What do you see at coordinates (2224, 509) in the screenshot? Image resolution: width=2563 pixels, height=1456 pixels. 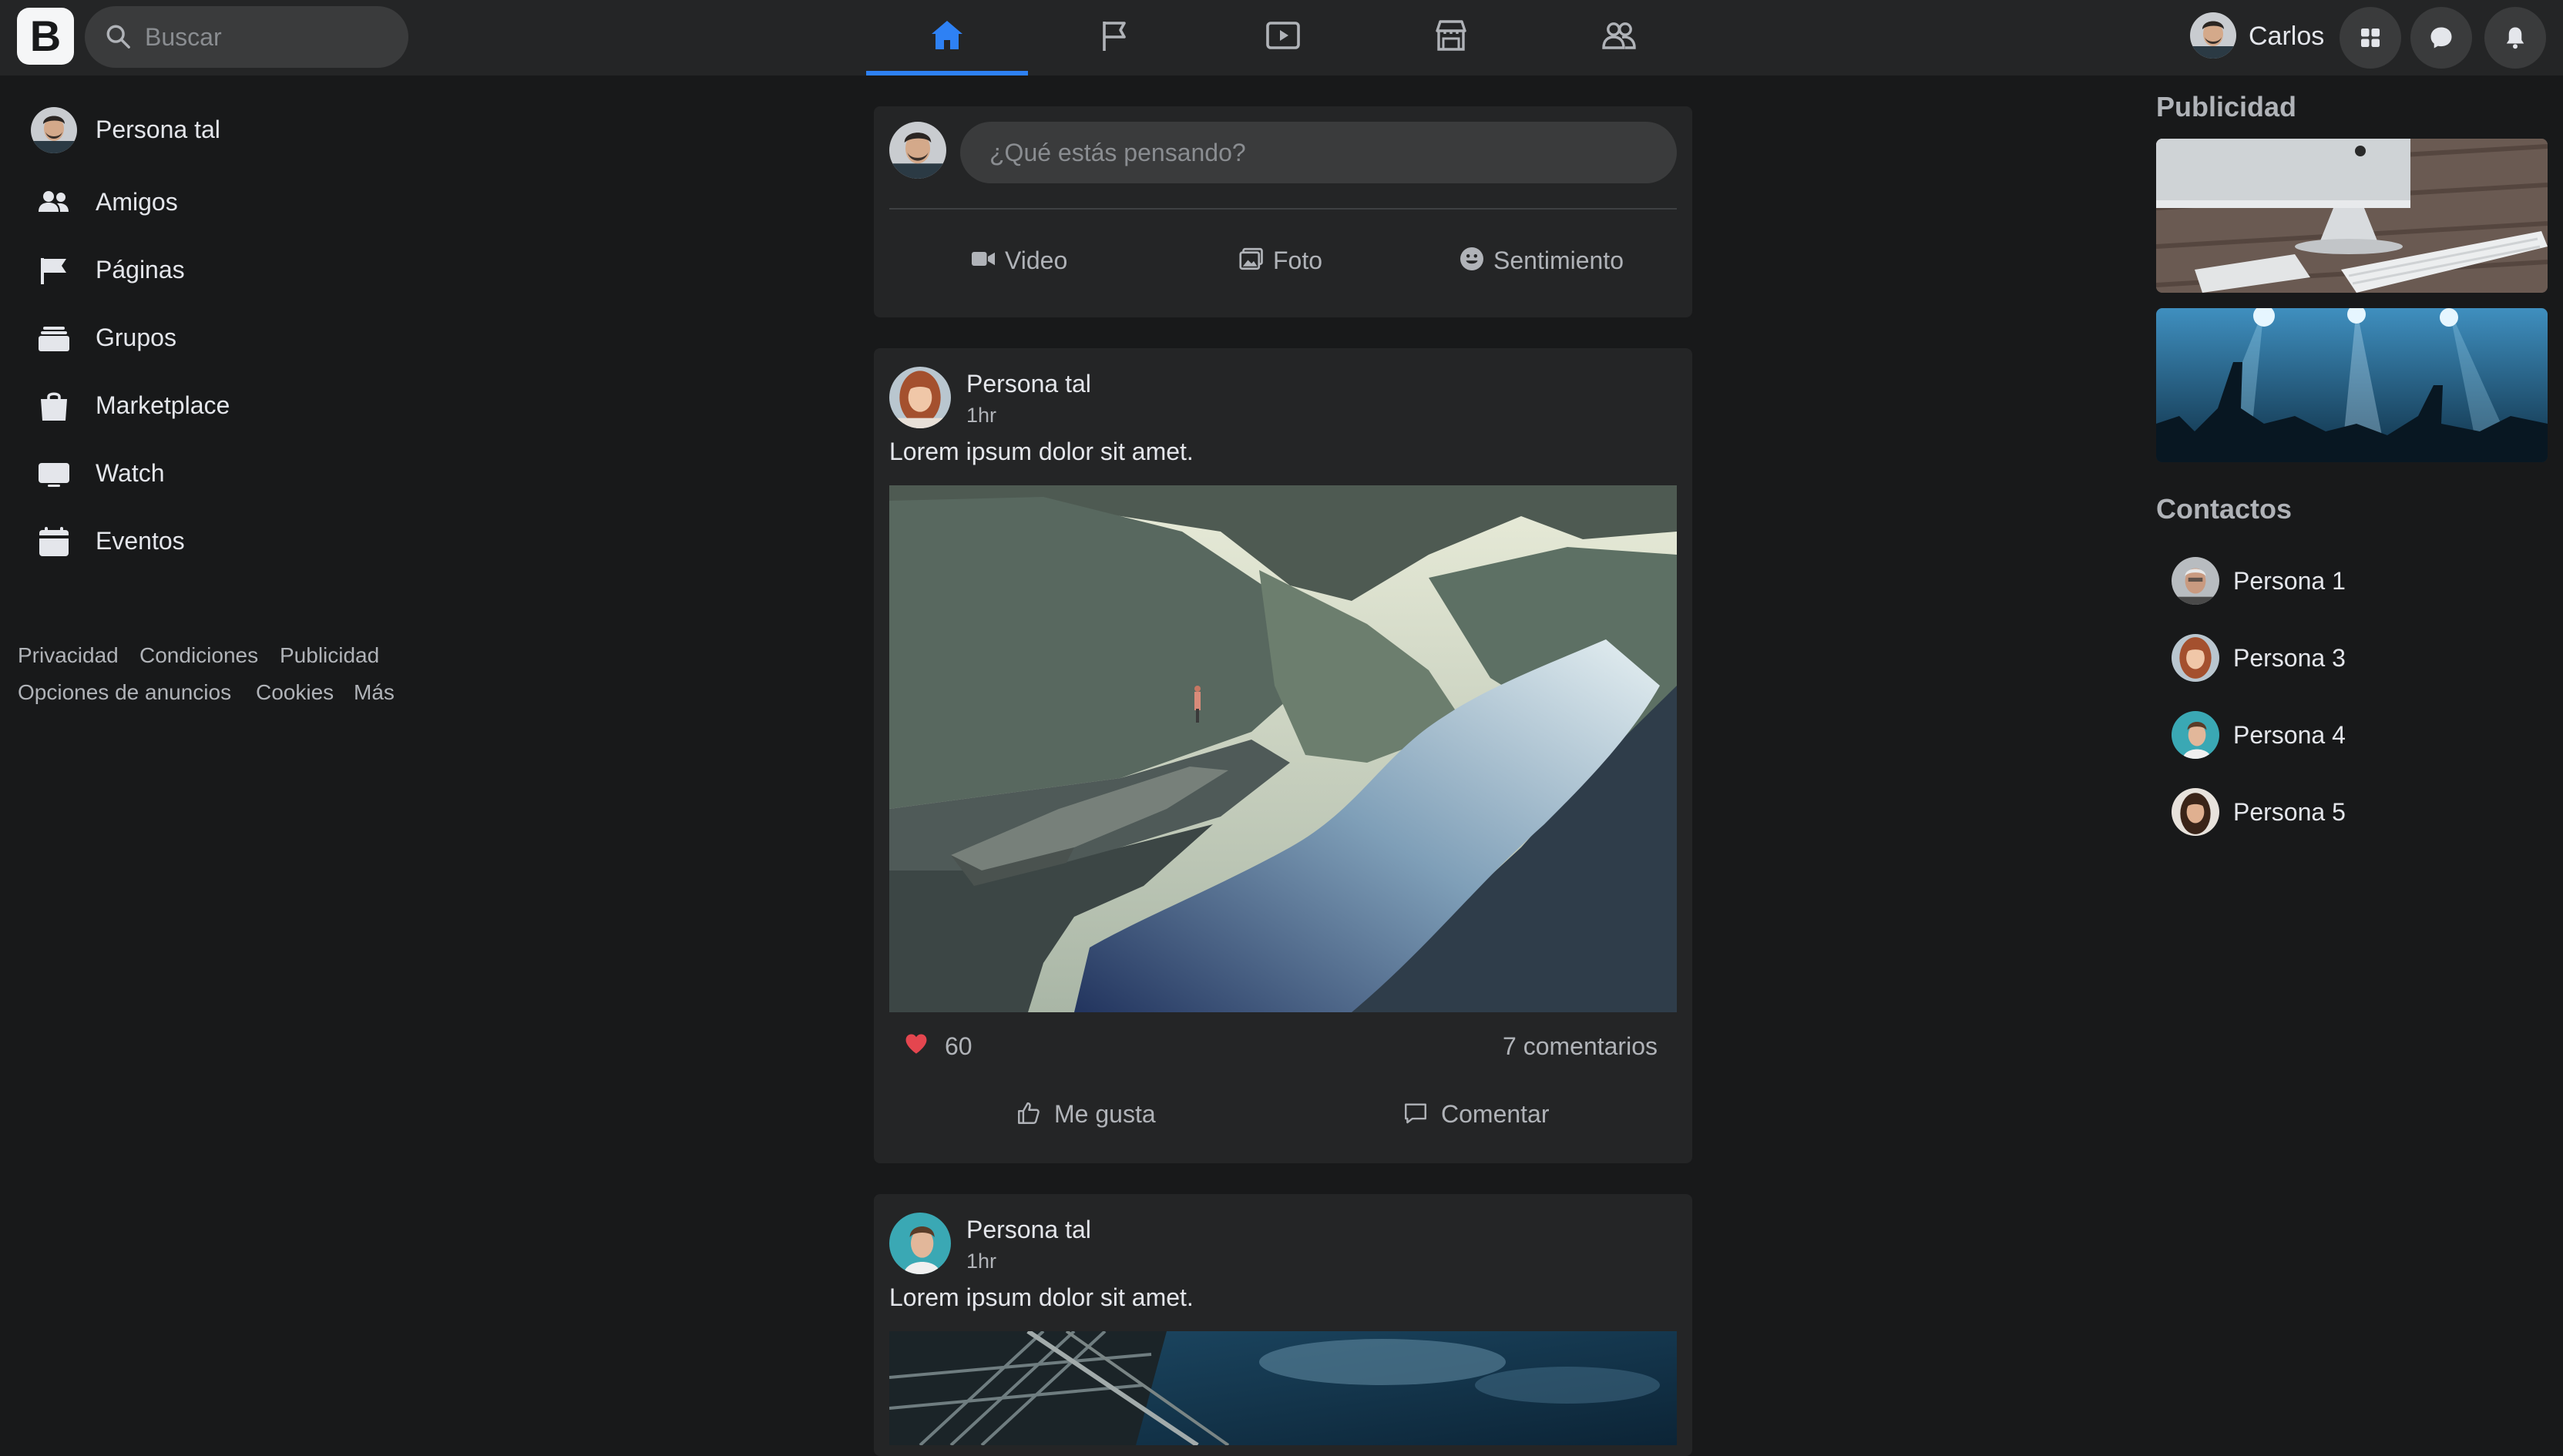 I see `contacts-title: Contactos` at bounding box center [2224, 509].